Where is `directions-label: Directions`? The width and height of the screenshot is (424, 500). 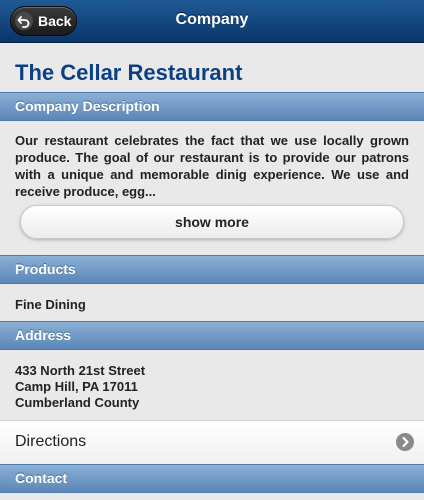 directions-label: Directions is located at coordinates (51, 441).